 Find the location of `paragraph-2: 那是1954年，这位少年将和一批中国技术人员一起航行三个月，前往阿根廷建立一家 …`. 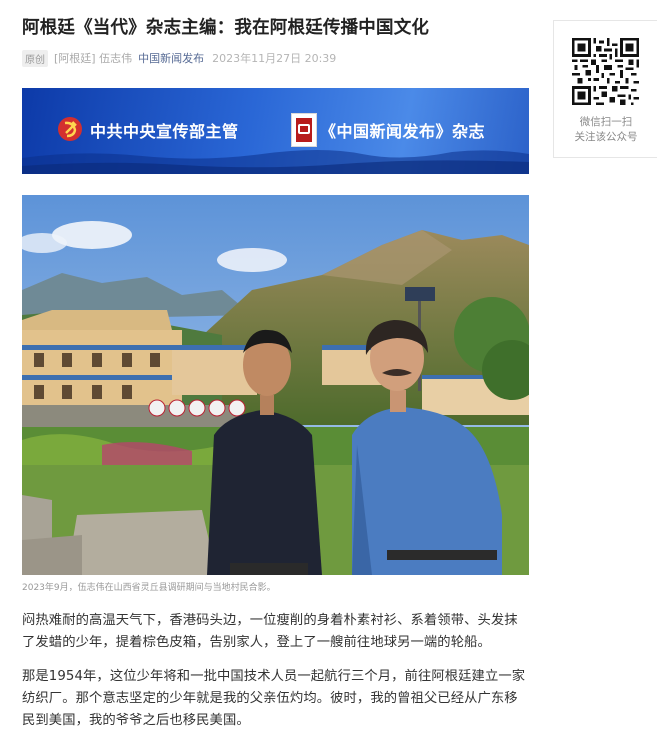

paragraph-2: 那是1954年，这位少年将和一批中国技术人员一起航行三个月，前往阿根廷建立一家 … is located at coordinates (277, 699).